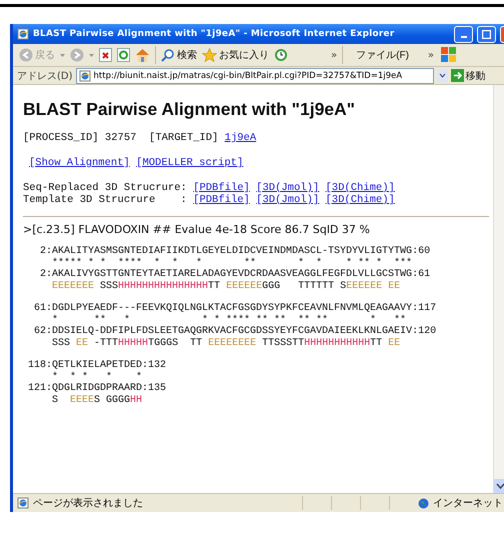  I want to click on minimize-button, so click(463, 34).